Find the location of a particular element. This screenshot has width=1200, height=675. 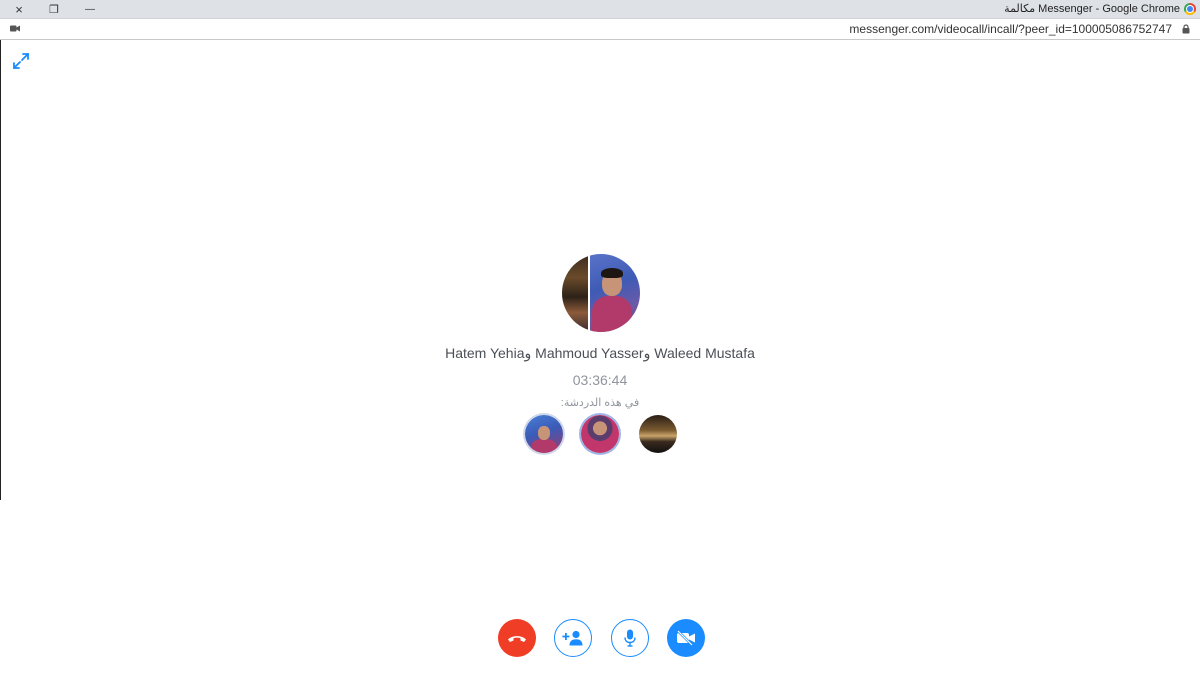

window-edge is located at coordinates (0, 270).